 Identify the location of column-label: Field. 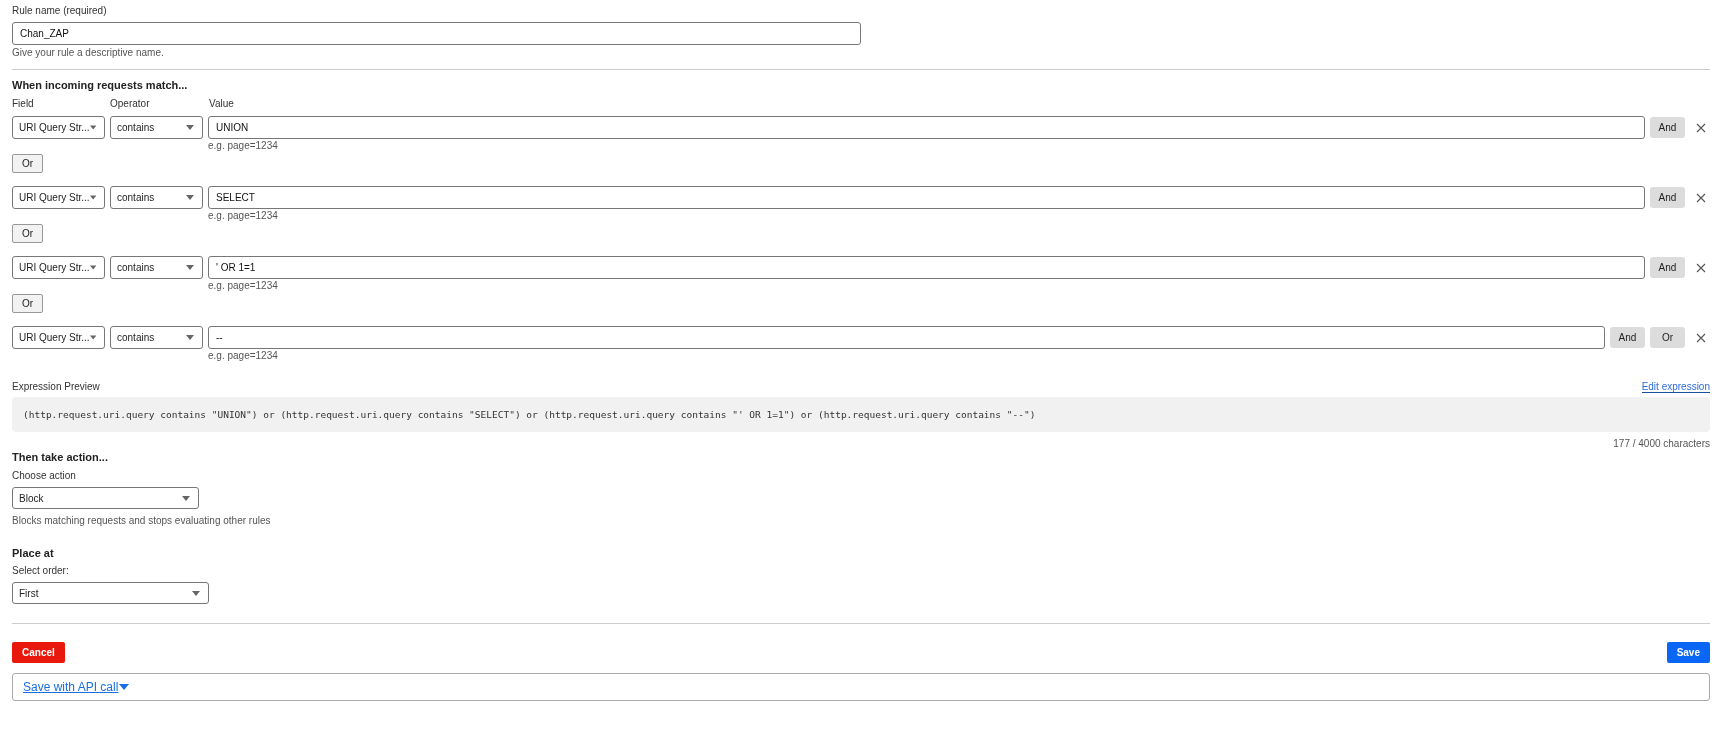
(23, 103).